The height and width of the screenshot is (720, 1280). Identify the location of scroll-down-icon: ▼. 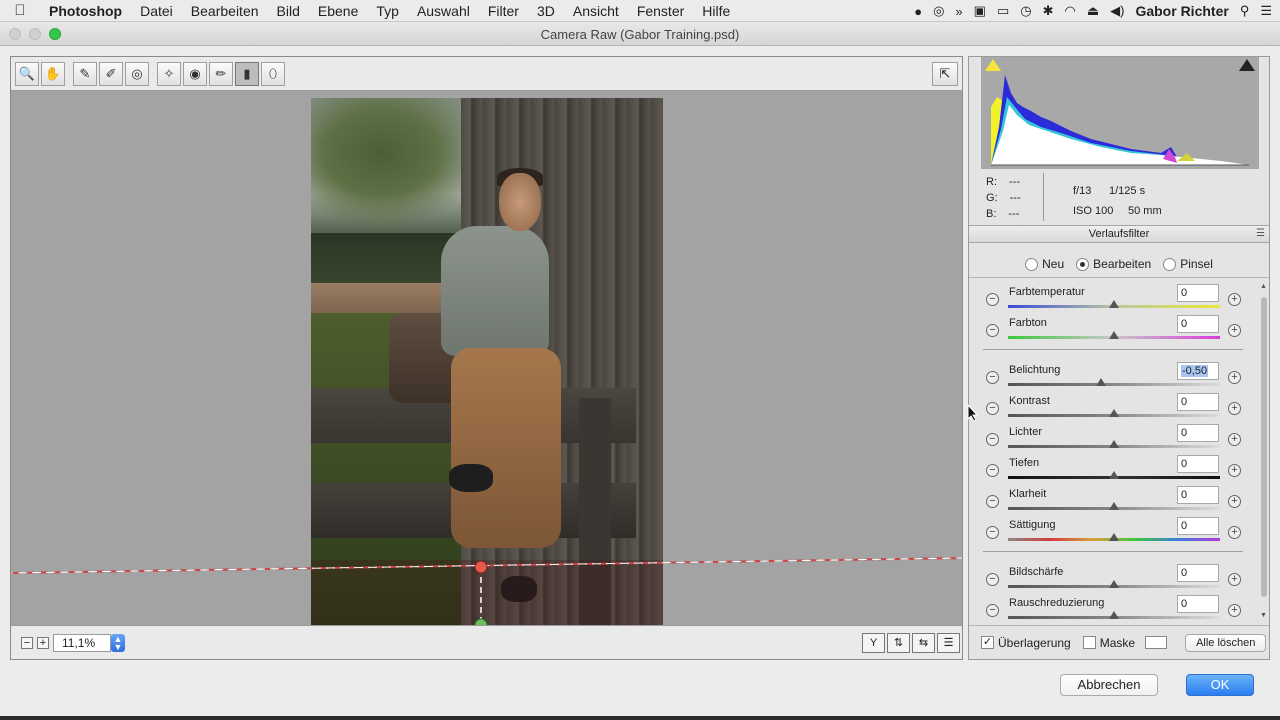
(1263, 615).